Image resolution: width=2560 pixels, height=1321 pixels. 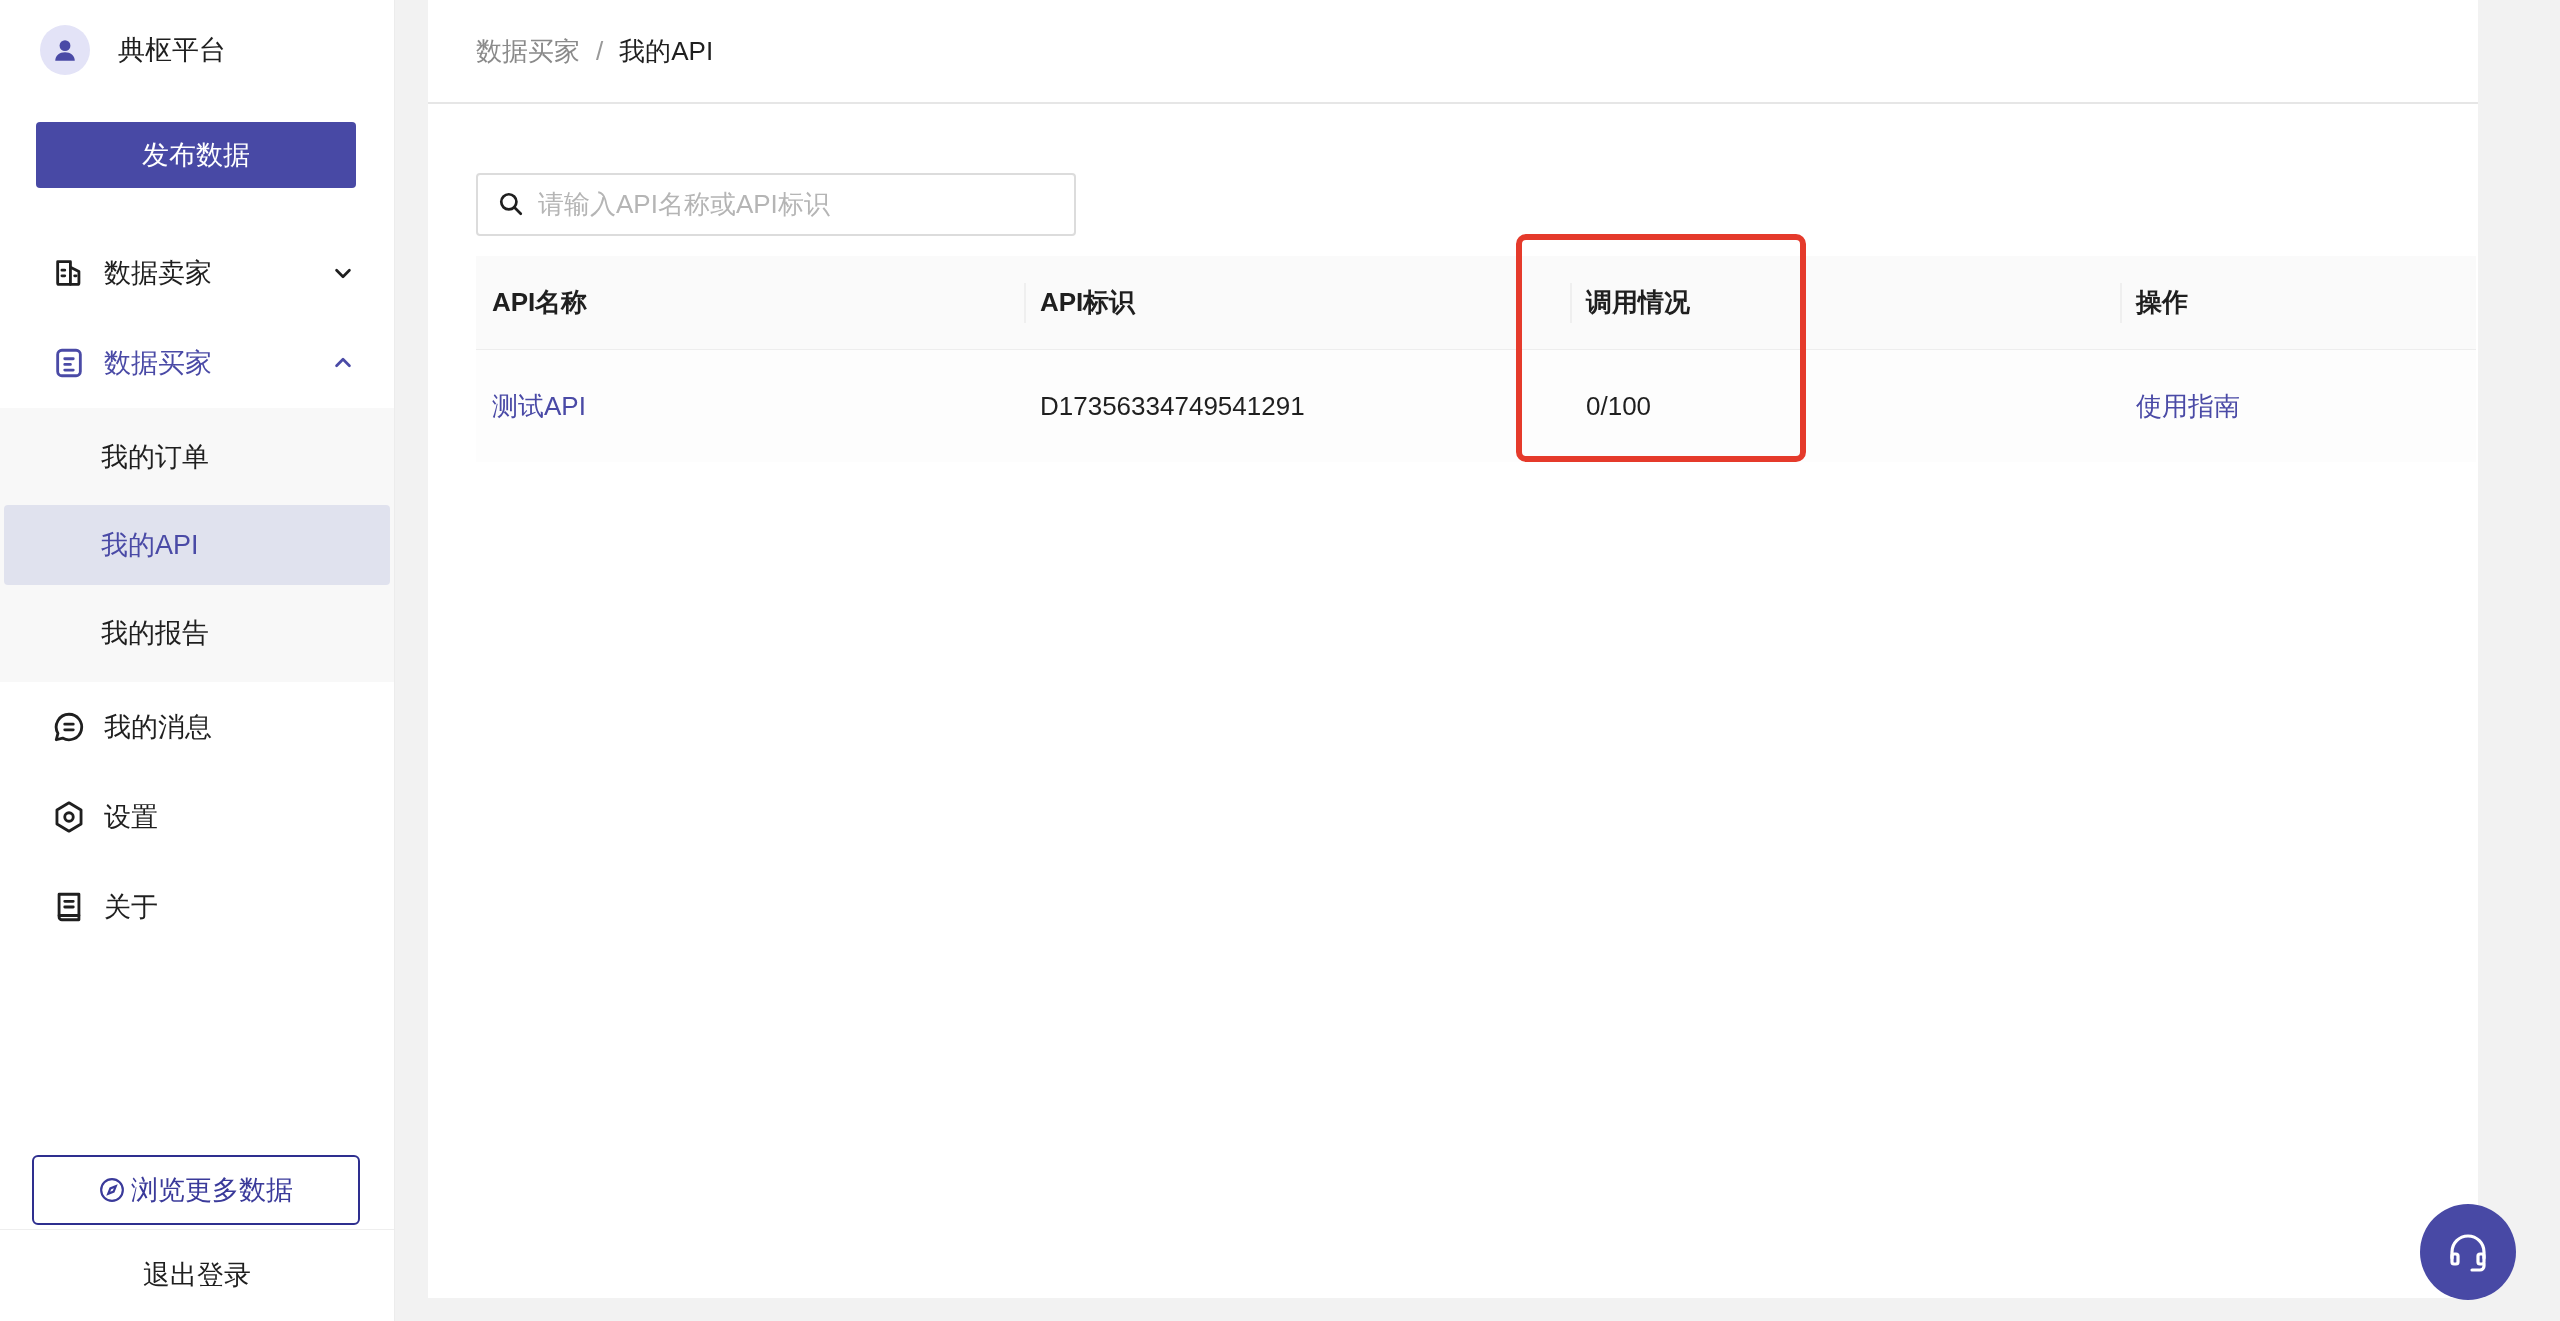 I want to click on column-header: 操作, so click(x=2162, y=302).